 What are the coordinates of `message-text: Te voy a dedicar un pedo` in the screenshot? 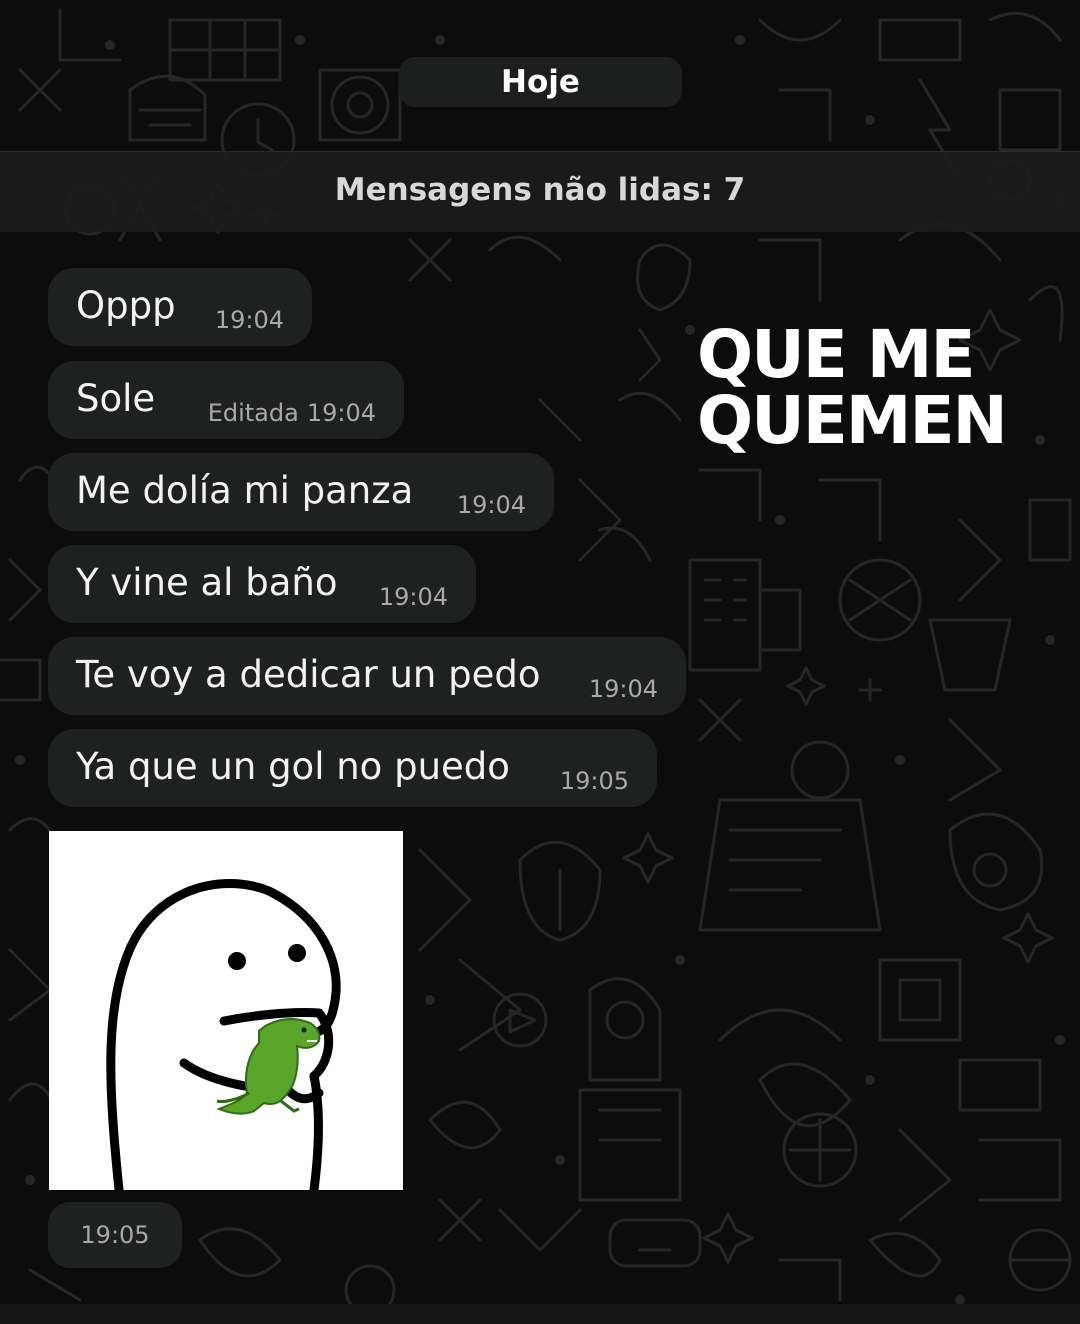 It's located at (308, 674).